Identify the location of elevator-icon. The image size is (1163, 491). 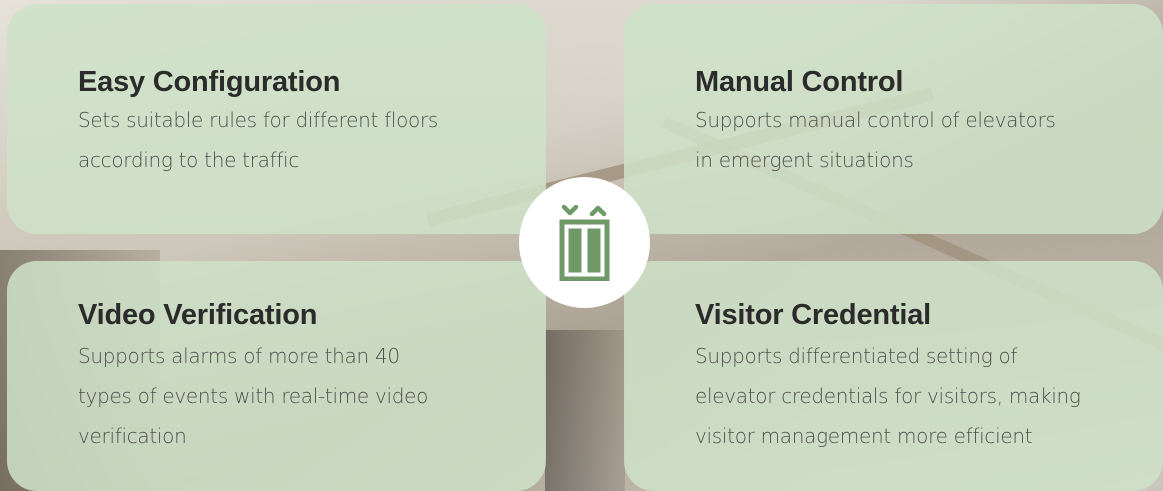
(584, 243).